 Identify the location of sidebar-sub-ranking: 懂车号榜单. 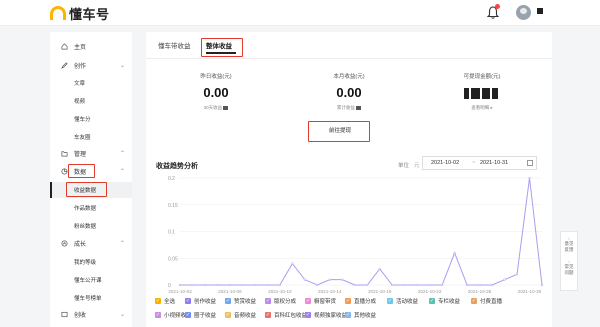
(91, 298).